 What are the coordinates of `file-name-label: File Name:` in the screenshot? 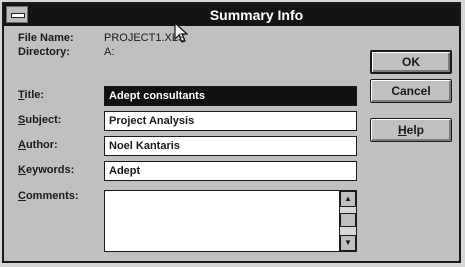 It's located at (46, 38).